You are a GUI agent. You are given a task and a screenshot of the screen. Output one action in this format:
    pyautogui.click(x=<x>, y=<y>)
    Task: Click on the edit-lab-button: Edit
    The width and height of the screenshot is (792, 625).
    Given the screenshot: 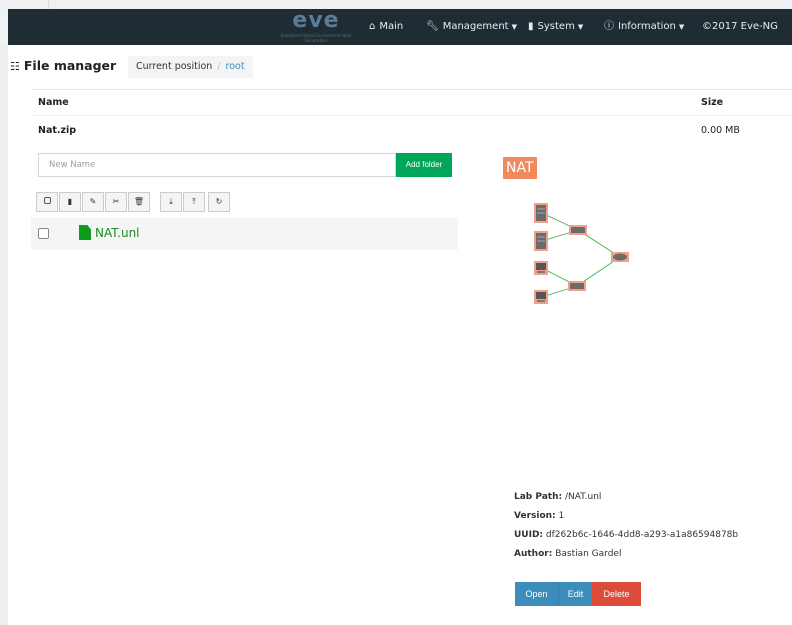 What is the action you would take?
    pyautogui.click(x=575, y=594)
    